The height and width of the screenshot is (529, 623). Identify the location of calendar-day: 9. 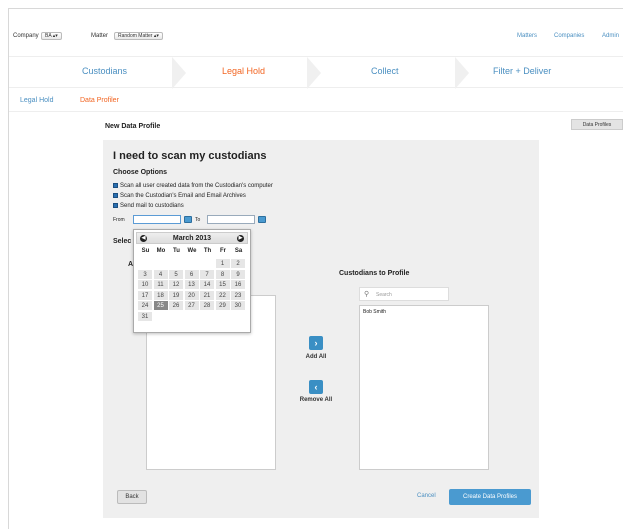
(238, 274).